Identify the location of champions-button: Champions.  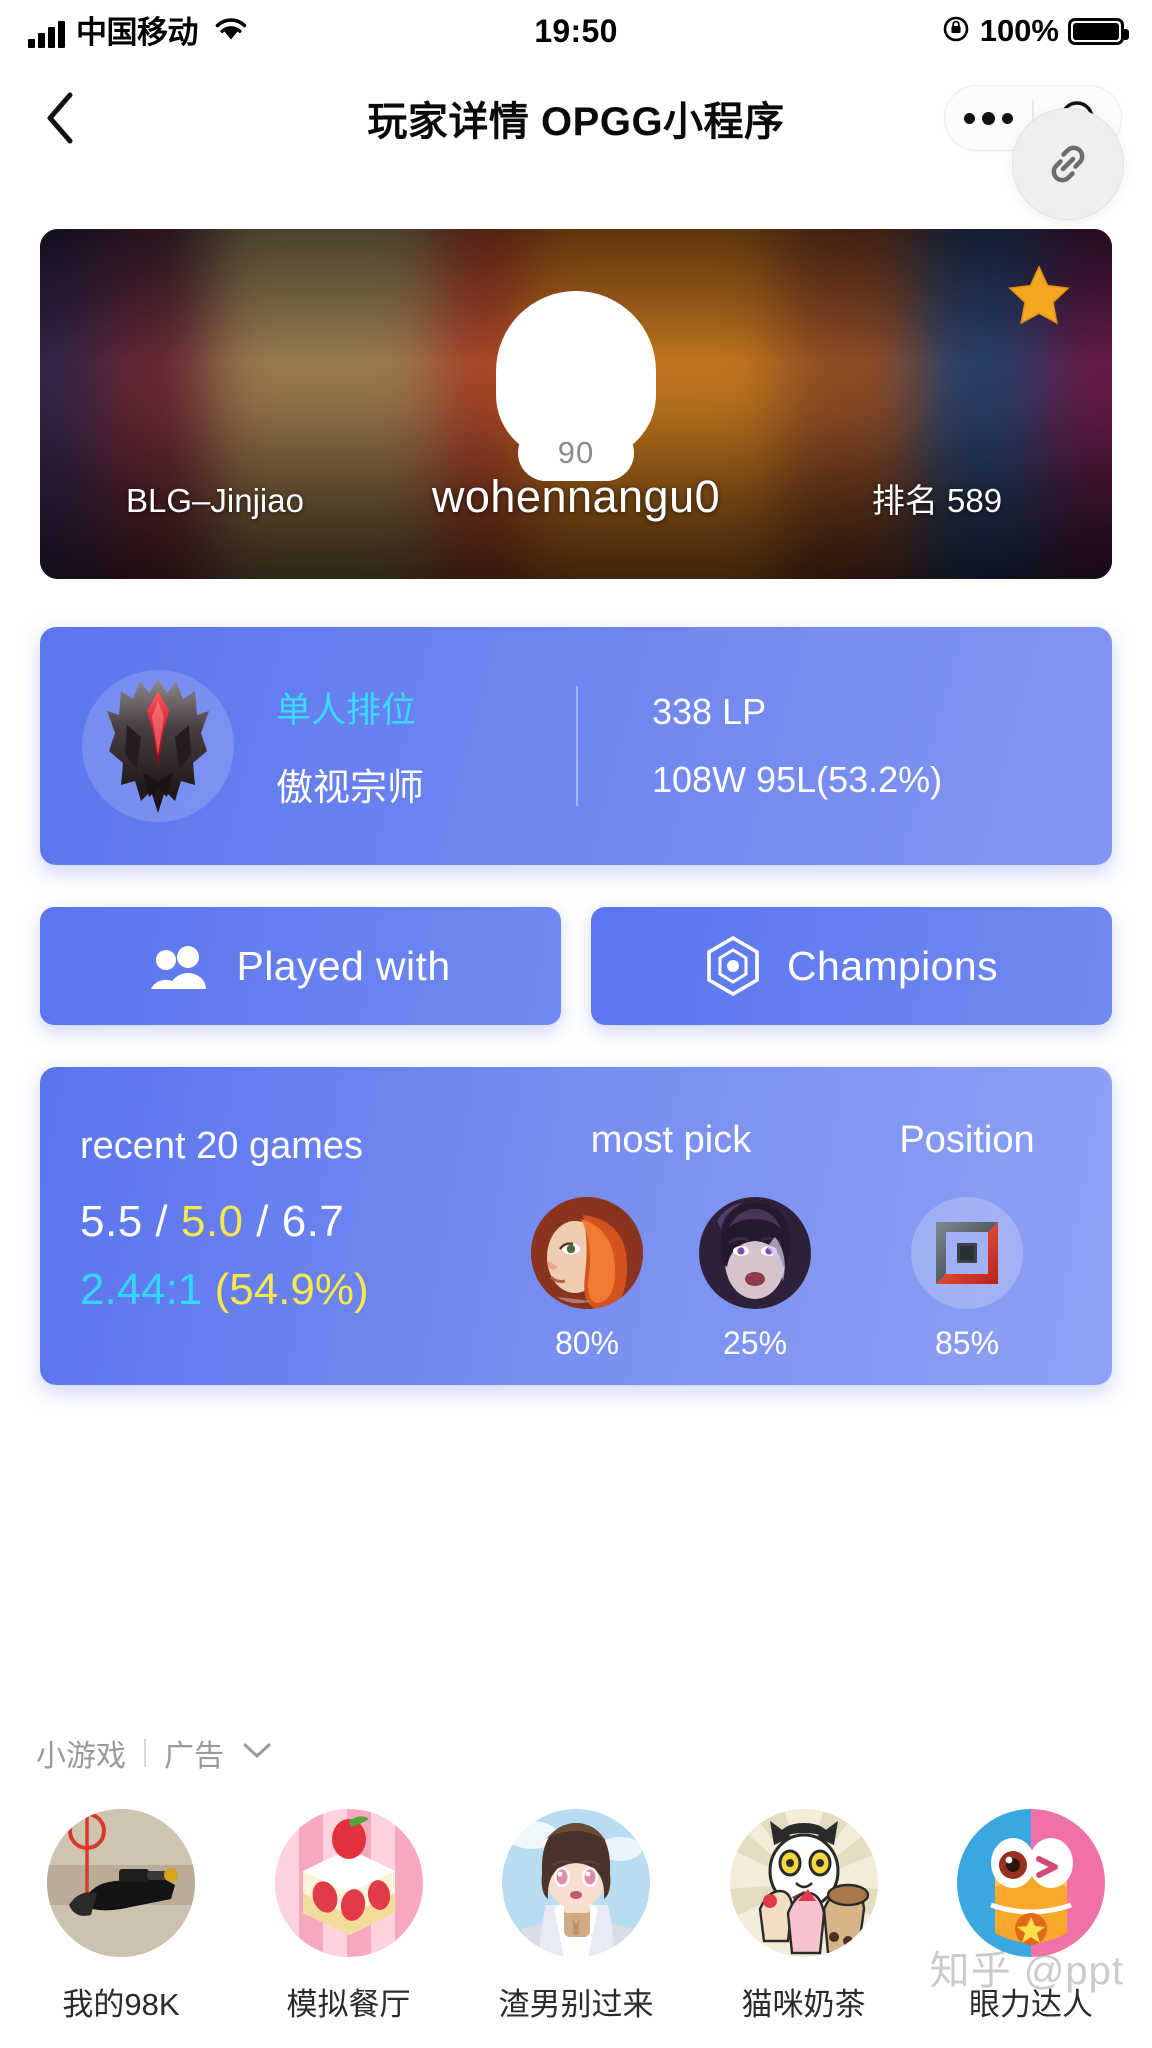
(851, 966).